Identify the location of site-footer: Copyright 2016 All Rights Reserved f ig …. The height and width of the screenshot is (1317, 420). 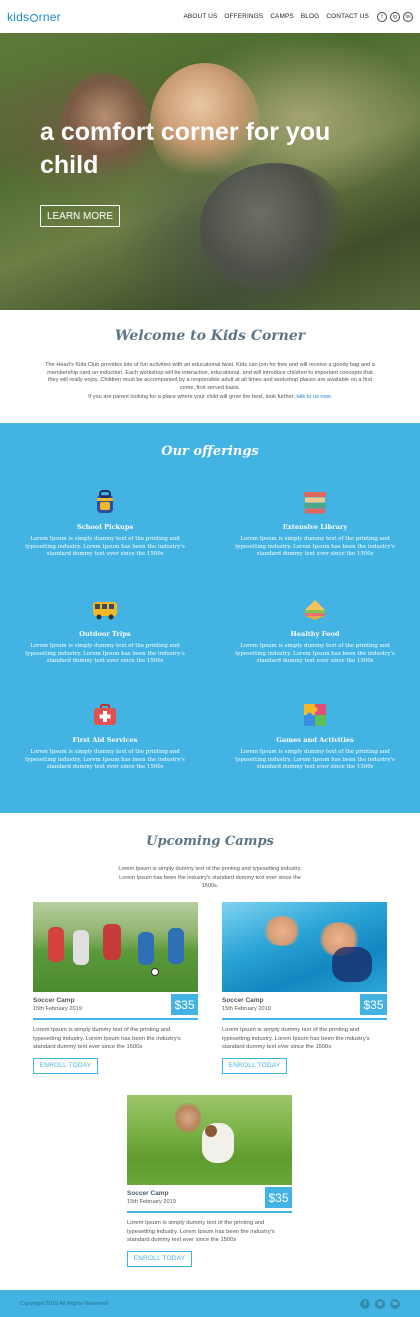
(210, 1303).